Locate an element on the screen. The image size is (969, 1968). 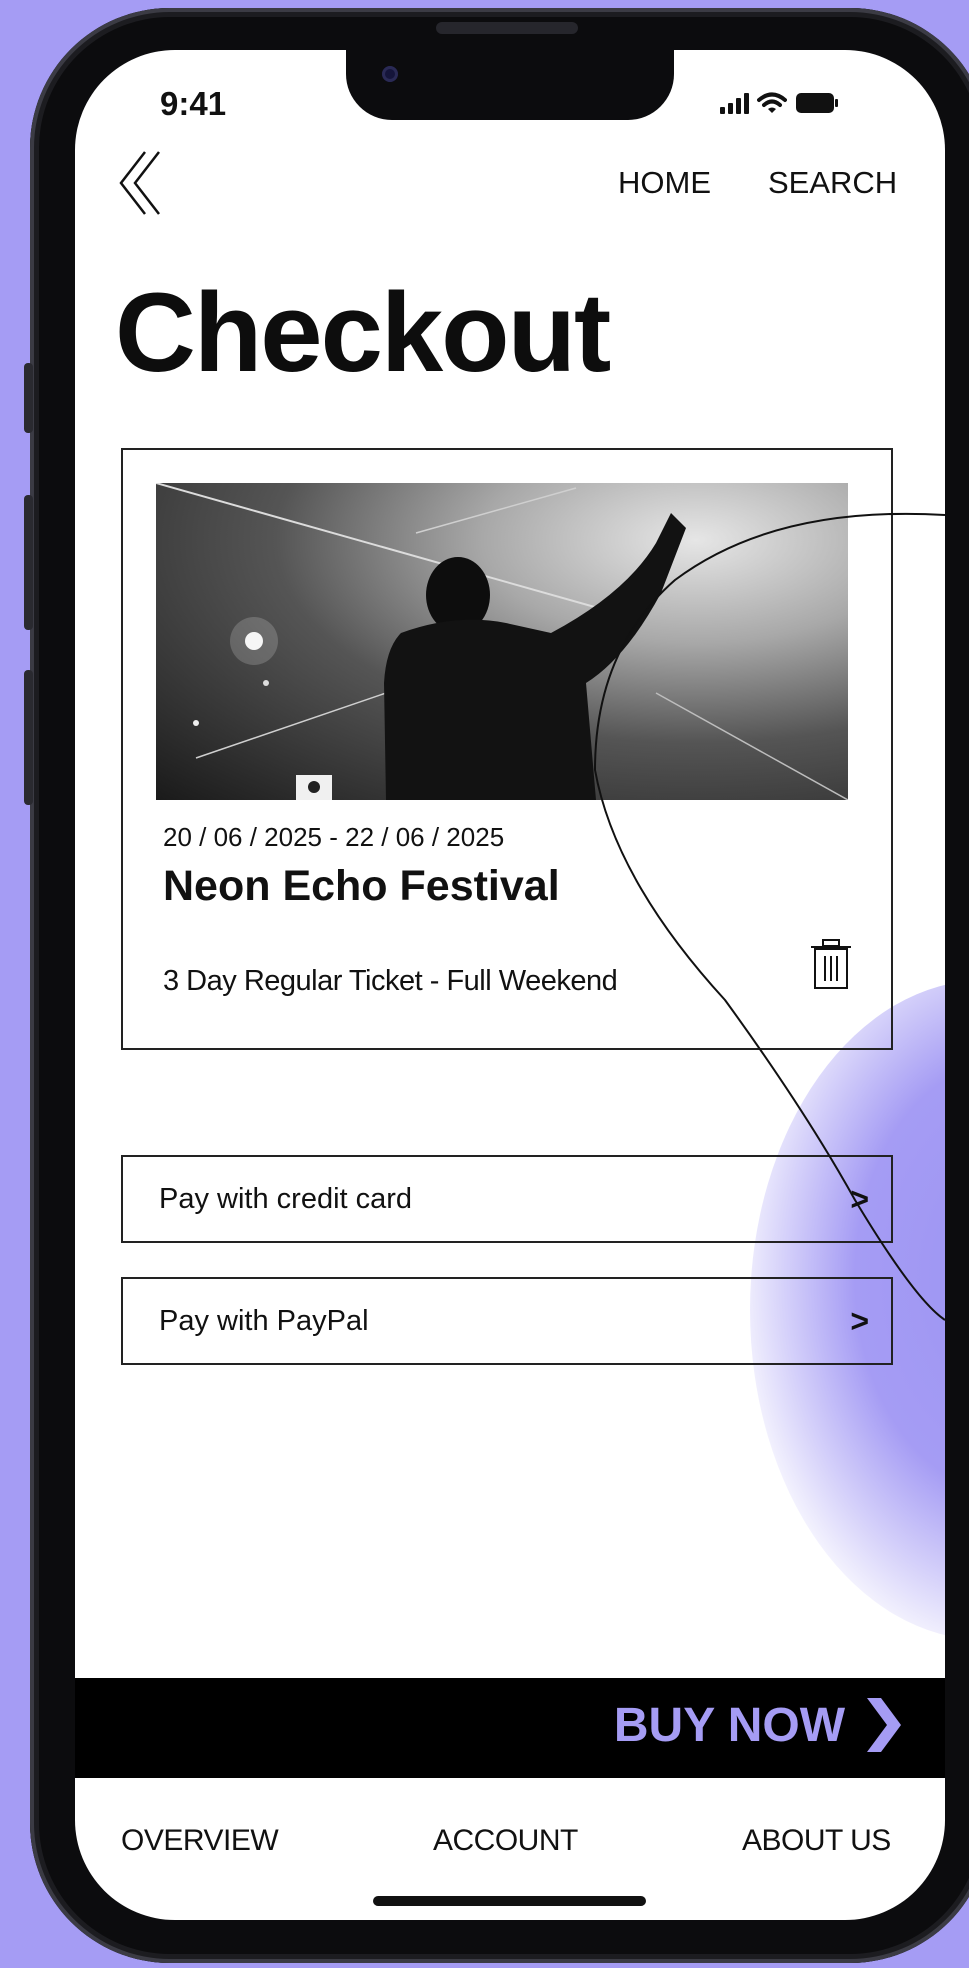
mute-switch is located at coordinates (28, 398).